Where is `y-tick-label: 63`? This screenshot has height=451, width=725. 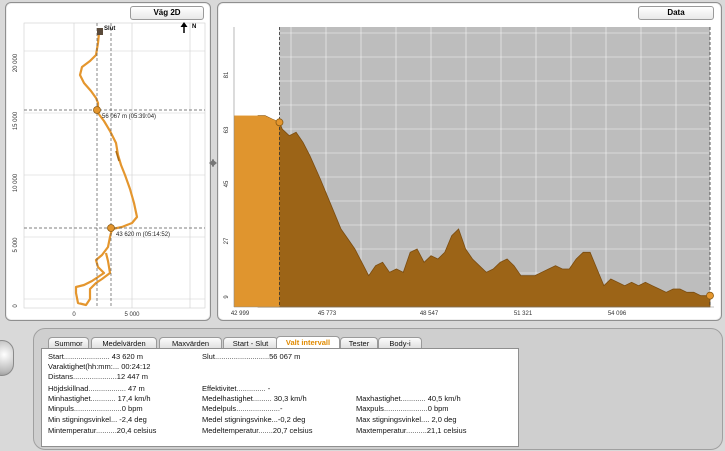
y-tick-label: 63 is located at coordinates (227, 129).